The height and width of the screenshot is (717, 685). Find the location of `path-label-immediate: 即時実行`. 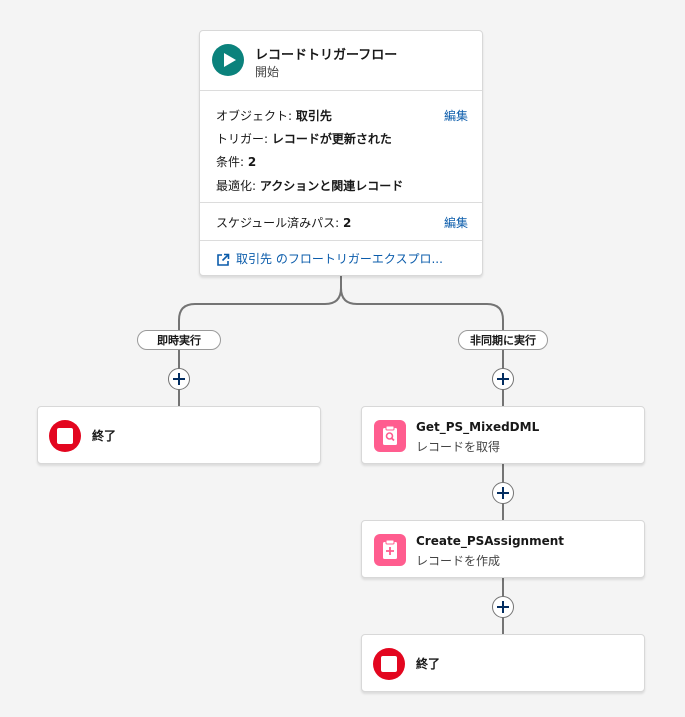

path-label-immediate: 即時実行 is located at coordinates (179, 340).